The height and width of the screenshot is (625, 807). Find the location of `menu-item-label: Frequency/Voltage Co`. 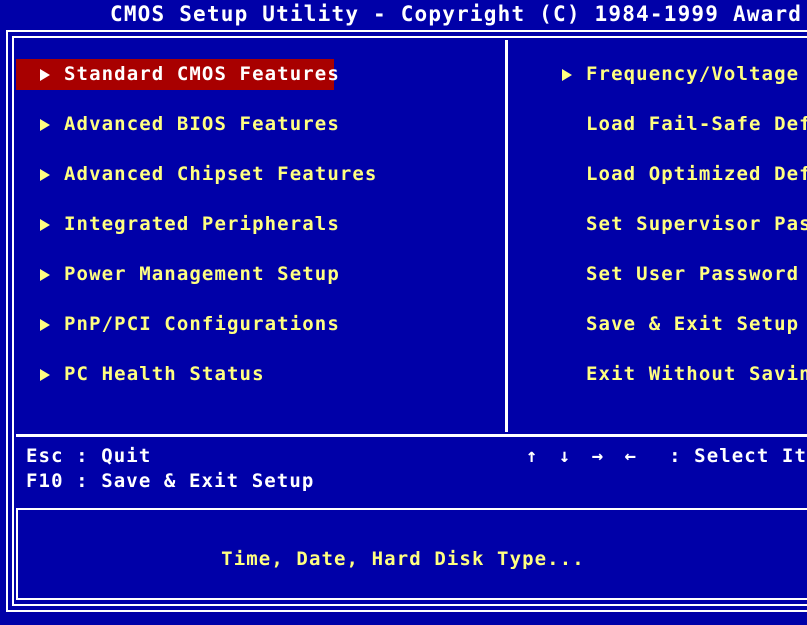

menu-item-label: Frequency/Voltage Co is located at coordinates (696, 74).